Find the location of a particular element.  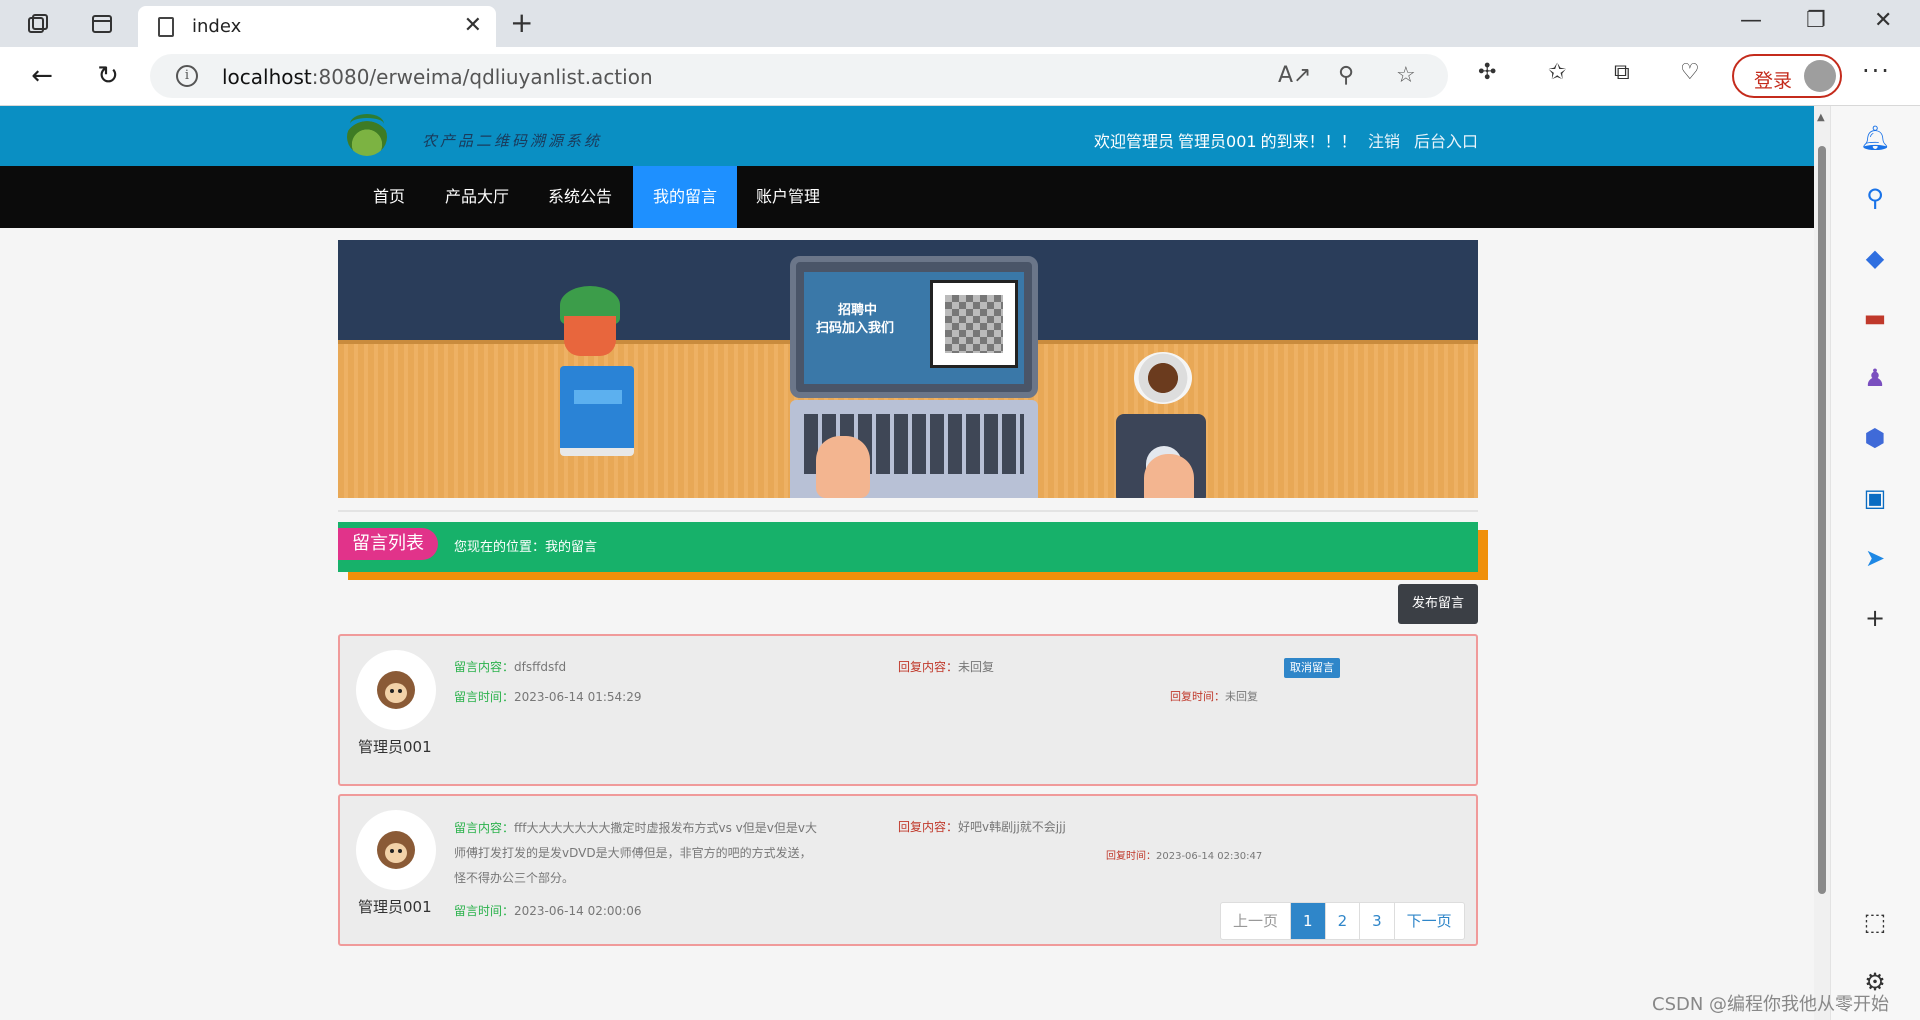

monkey-avatar-icon is located at coordinates (396, 690).